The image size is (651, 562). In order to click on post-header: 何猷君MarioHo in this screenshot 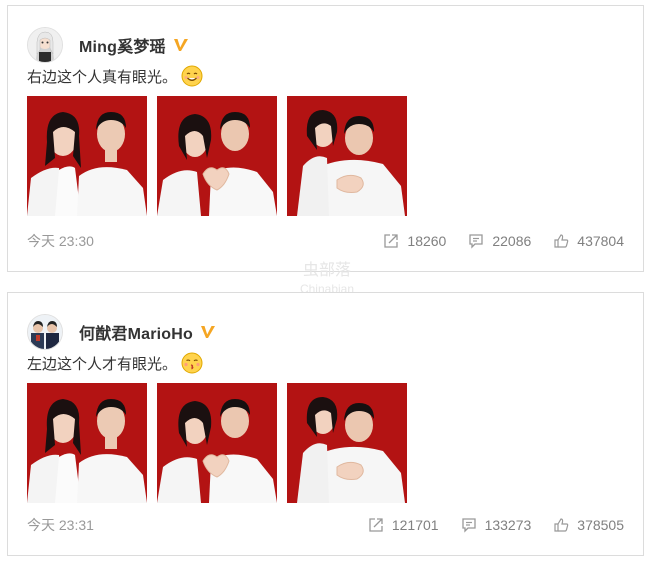, I will do `click(122, 332)`.